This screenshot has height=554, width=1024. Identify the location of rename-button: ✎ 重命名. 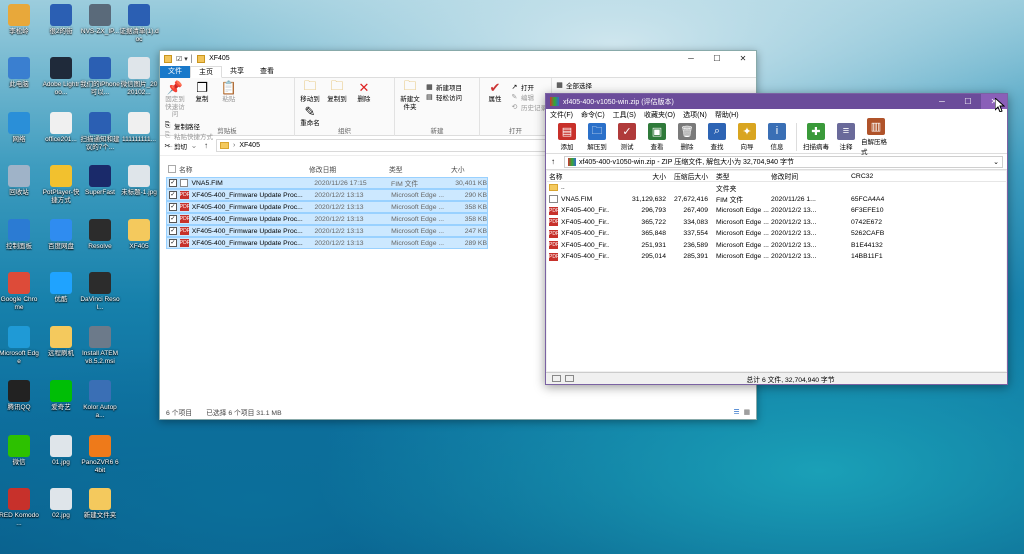
(310, 116).